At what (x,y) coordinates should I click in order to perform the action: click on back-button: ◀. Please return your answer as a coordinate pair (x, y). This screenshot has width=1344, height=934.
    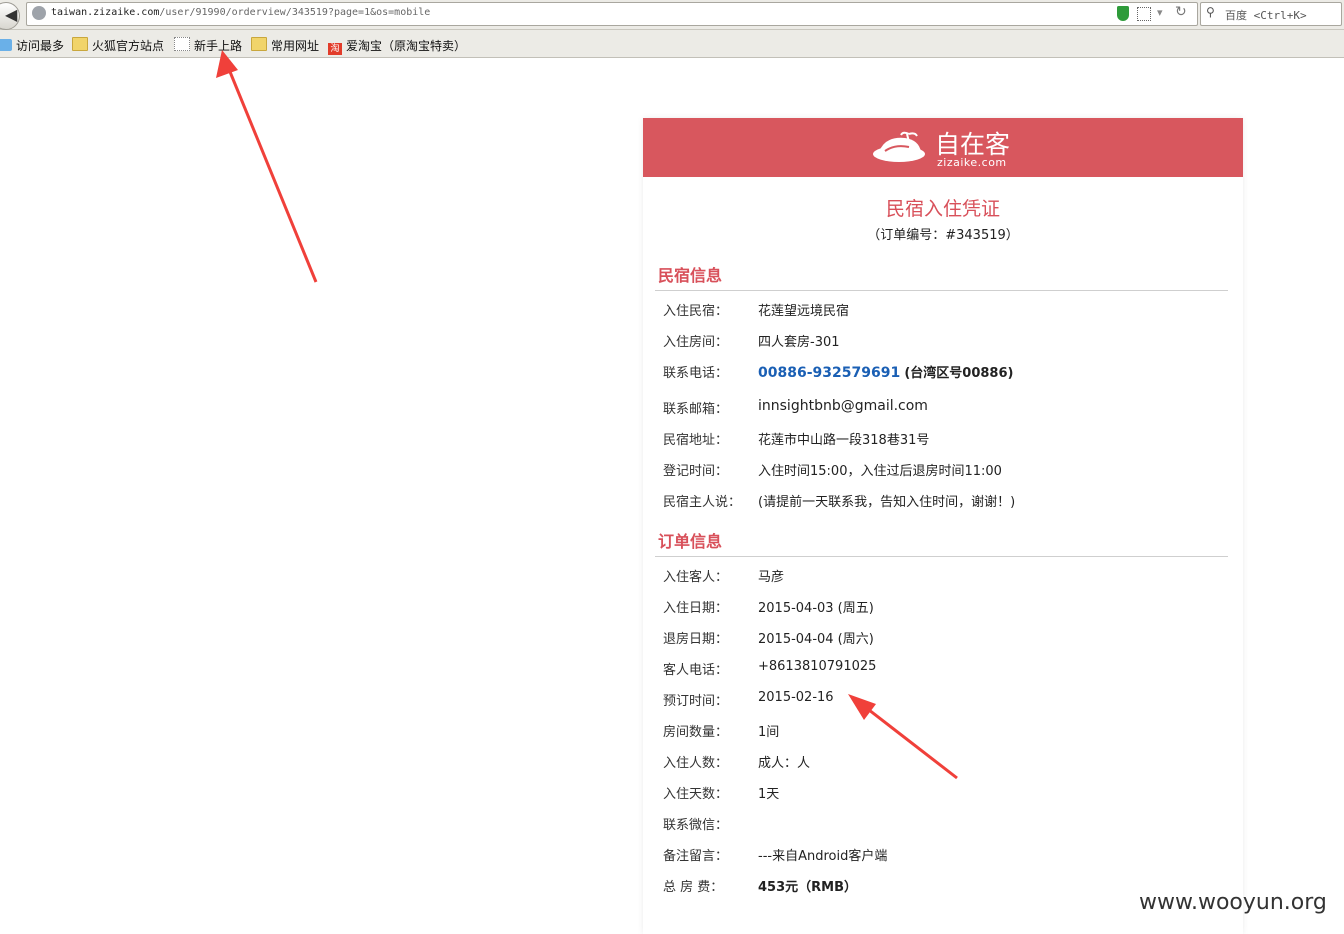
    Looking at the image, I should click on (10, 16).